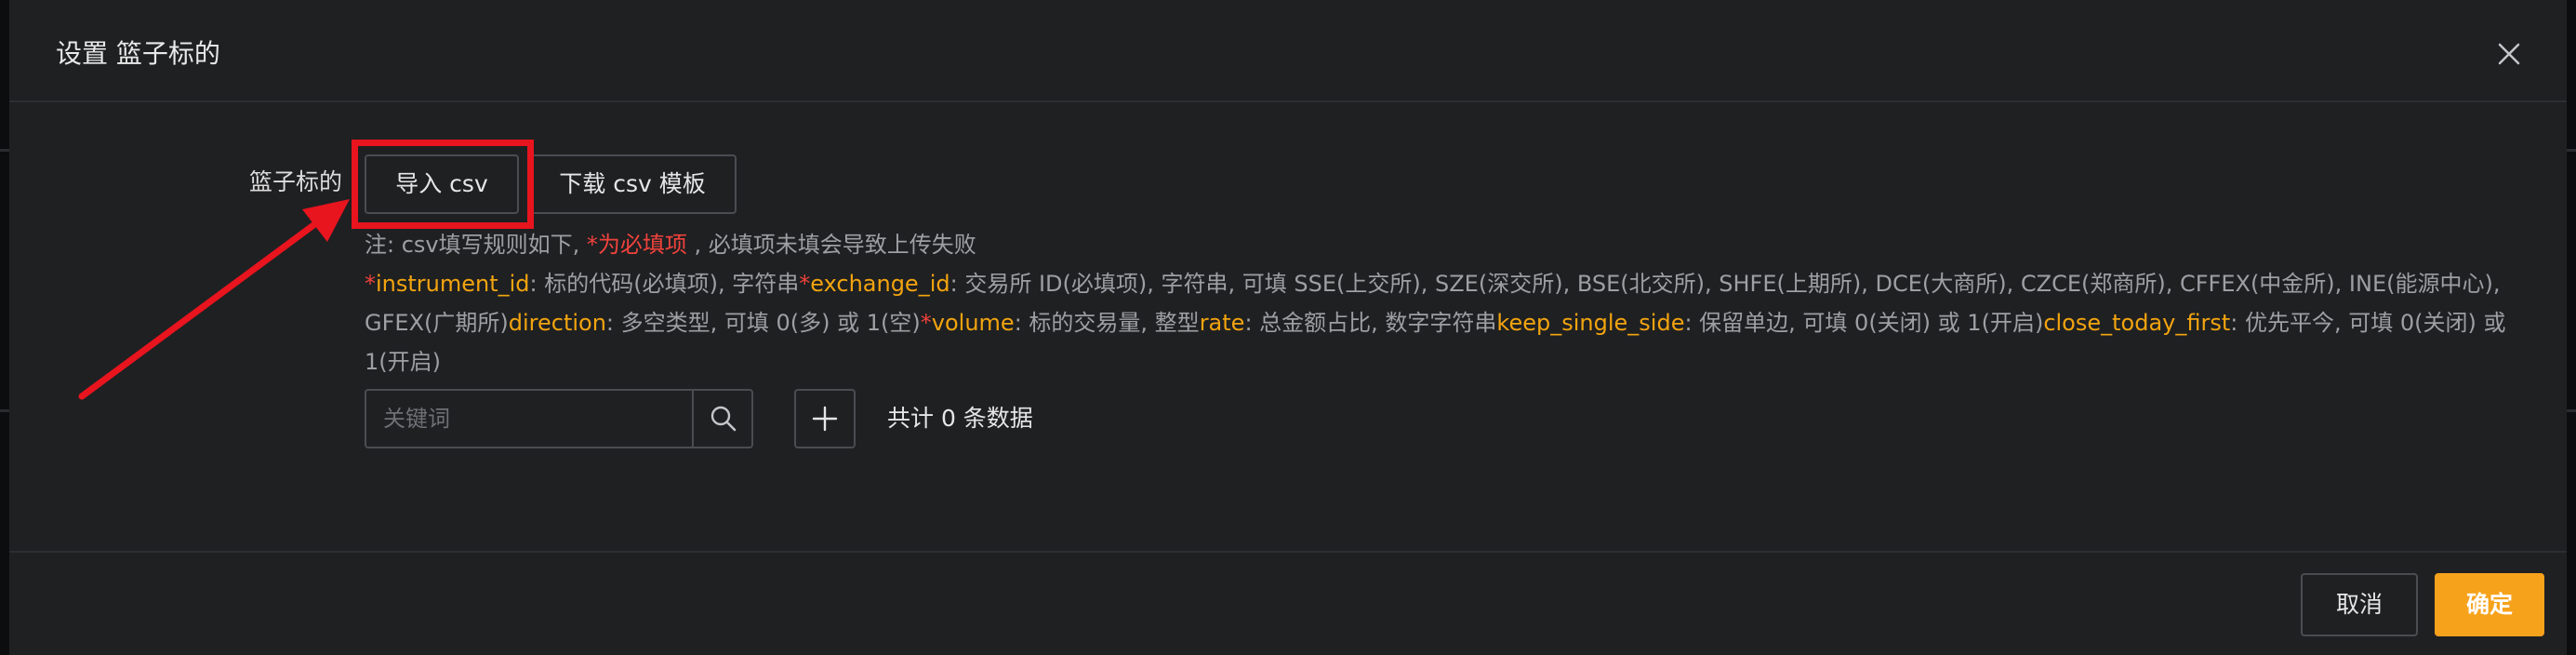  I want to click on close-icon, so click(2509, 54).